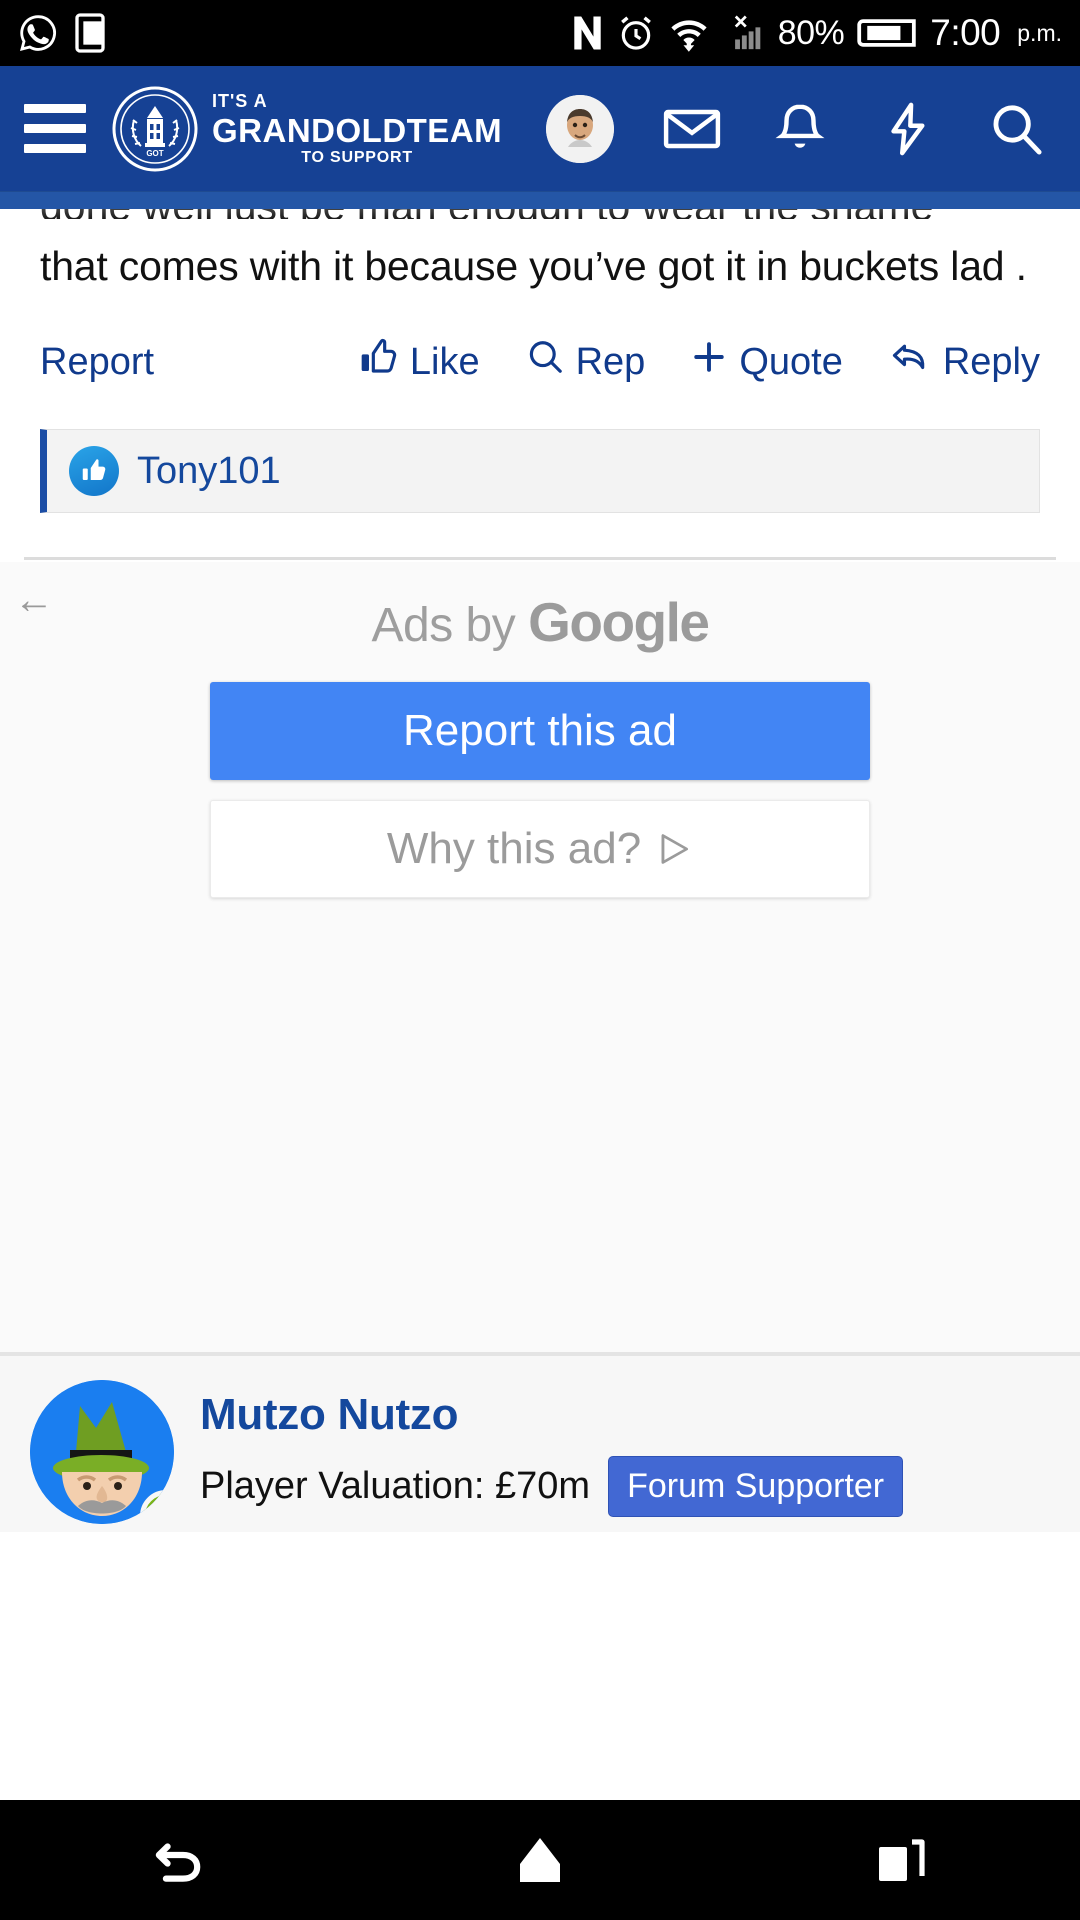 The image size is (1080, 1920). What do you see at coordinates (540, 200) in the screenshot?
I see `header-underline-strip` at bounding box center [540, 200].